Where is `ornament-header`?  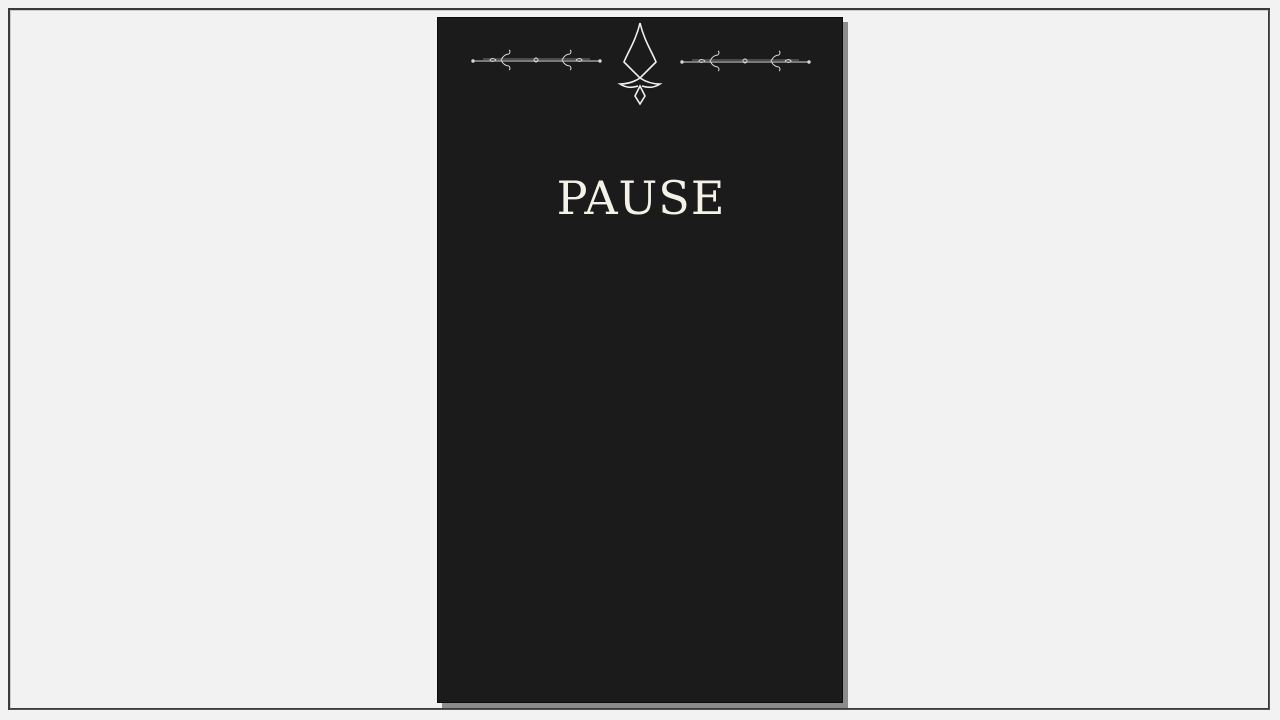
ornament-header is located at coordinates (641, 64).